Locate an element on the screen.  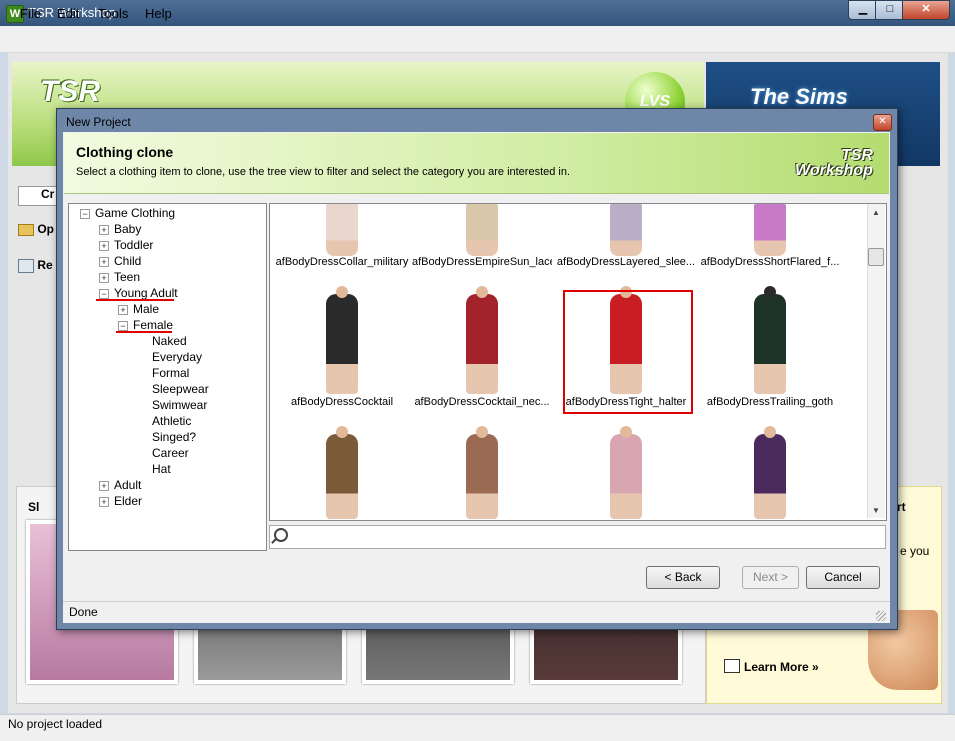
tree-node: Naked is located at coordinates (169, 341).